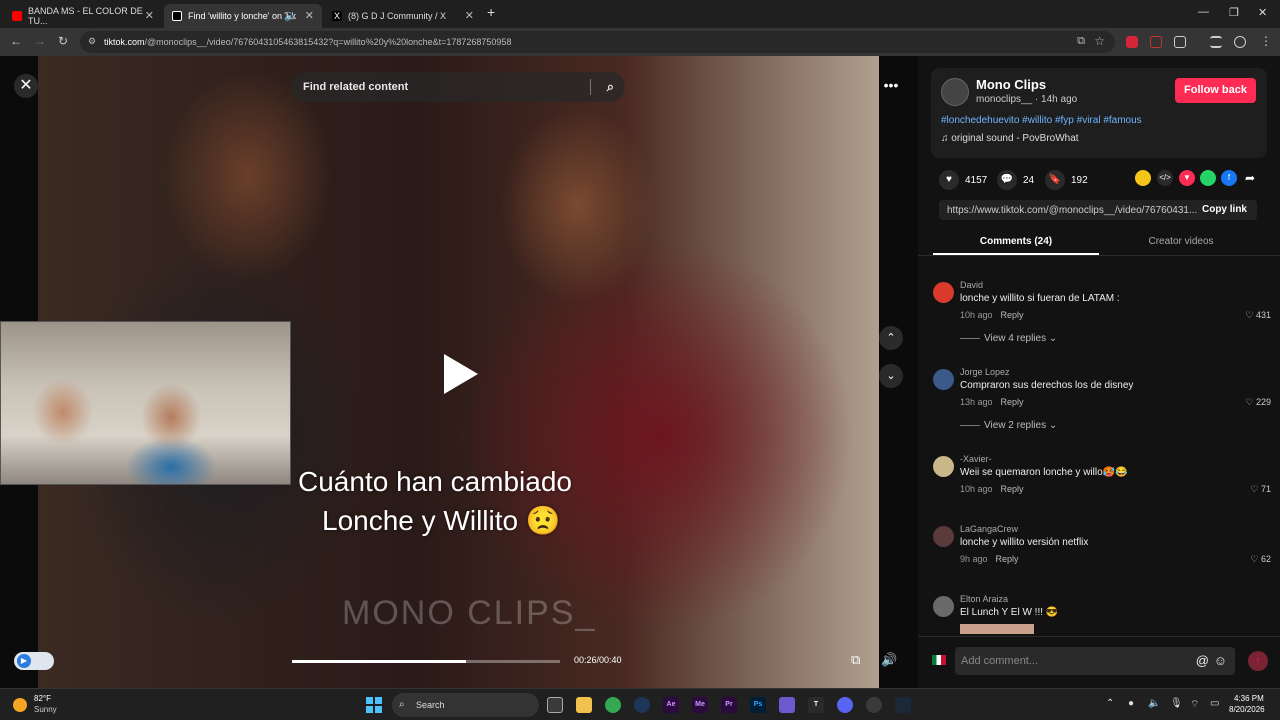 This screenshot has height=720, width=1280. I want to click on comment-like-button: ♡ 431, so click(1258, 315).